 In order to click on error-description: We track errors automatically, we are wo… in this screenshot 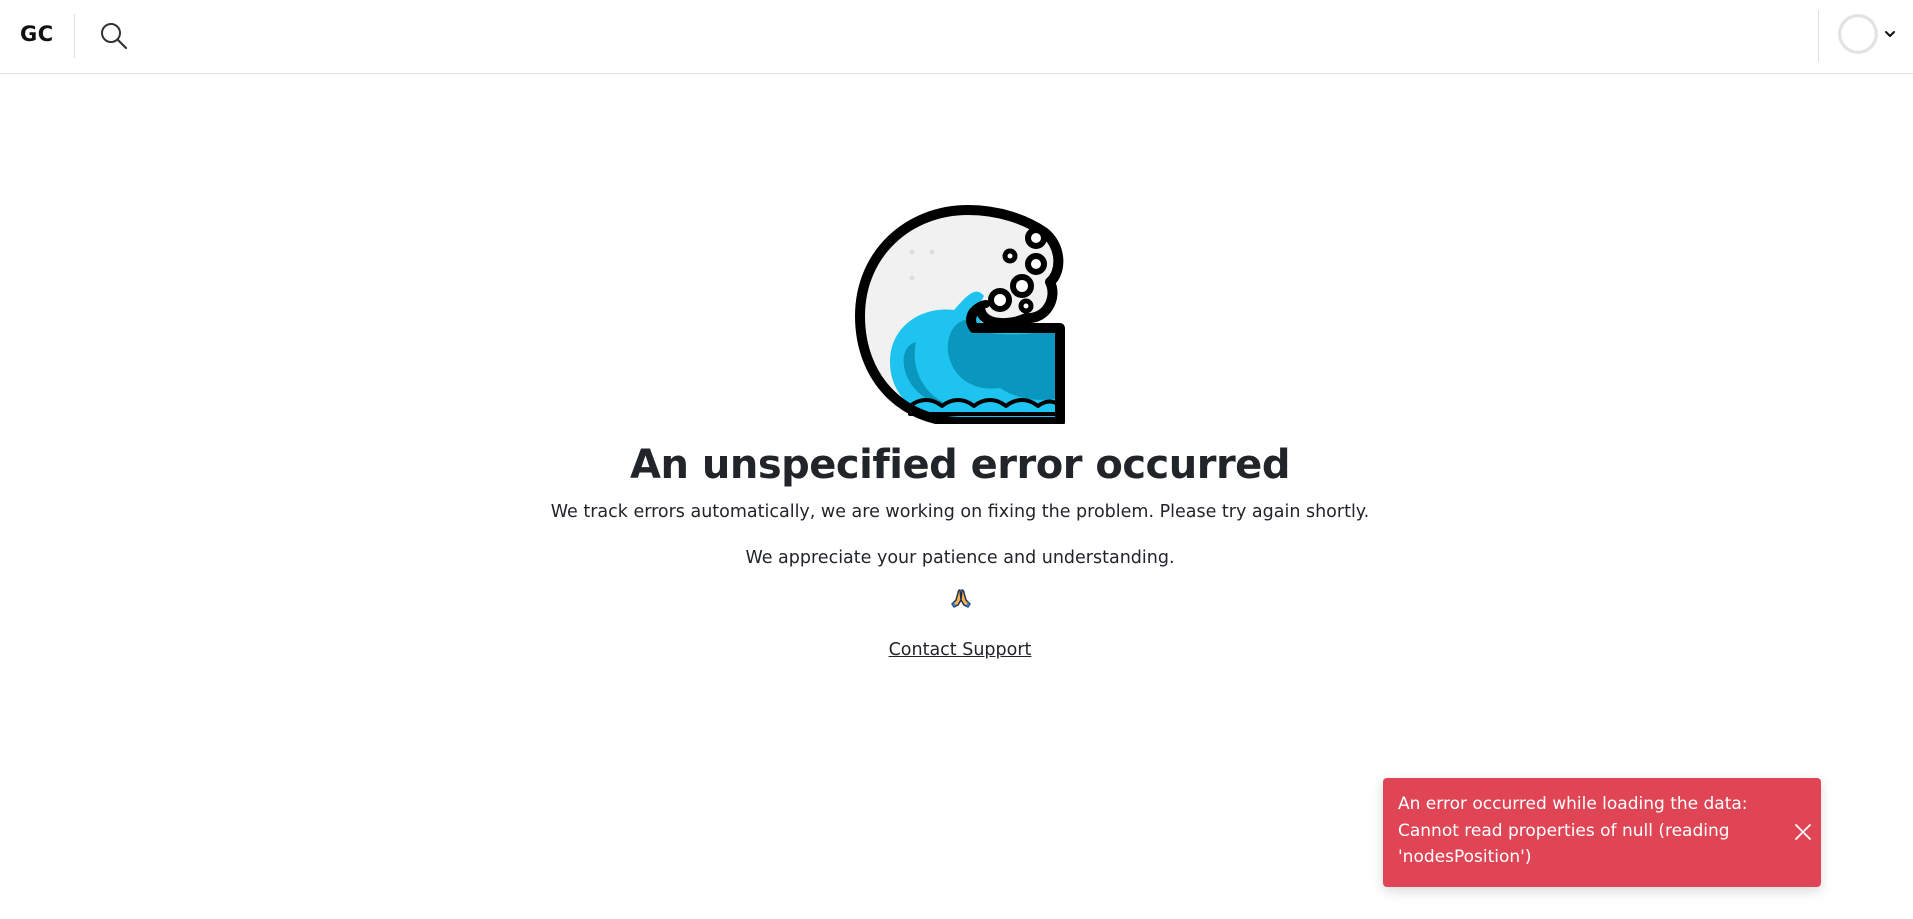, I will do `click(960, 512)`.